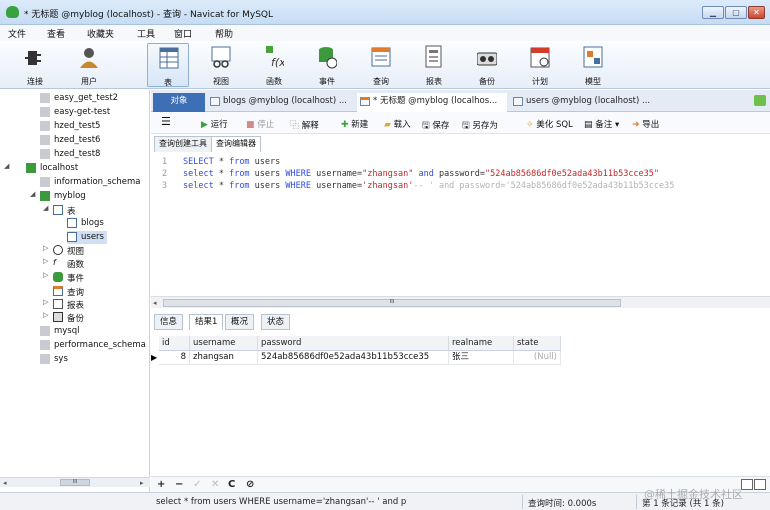 The width and height of the screenshot is (770, 510). Describe the element at coordinates (174, 343) in the screenshot. I see `column-header-id: id` at that location.